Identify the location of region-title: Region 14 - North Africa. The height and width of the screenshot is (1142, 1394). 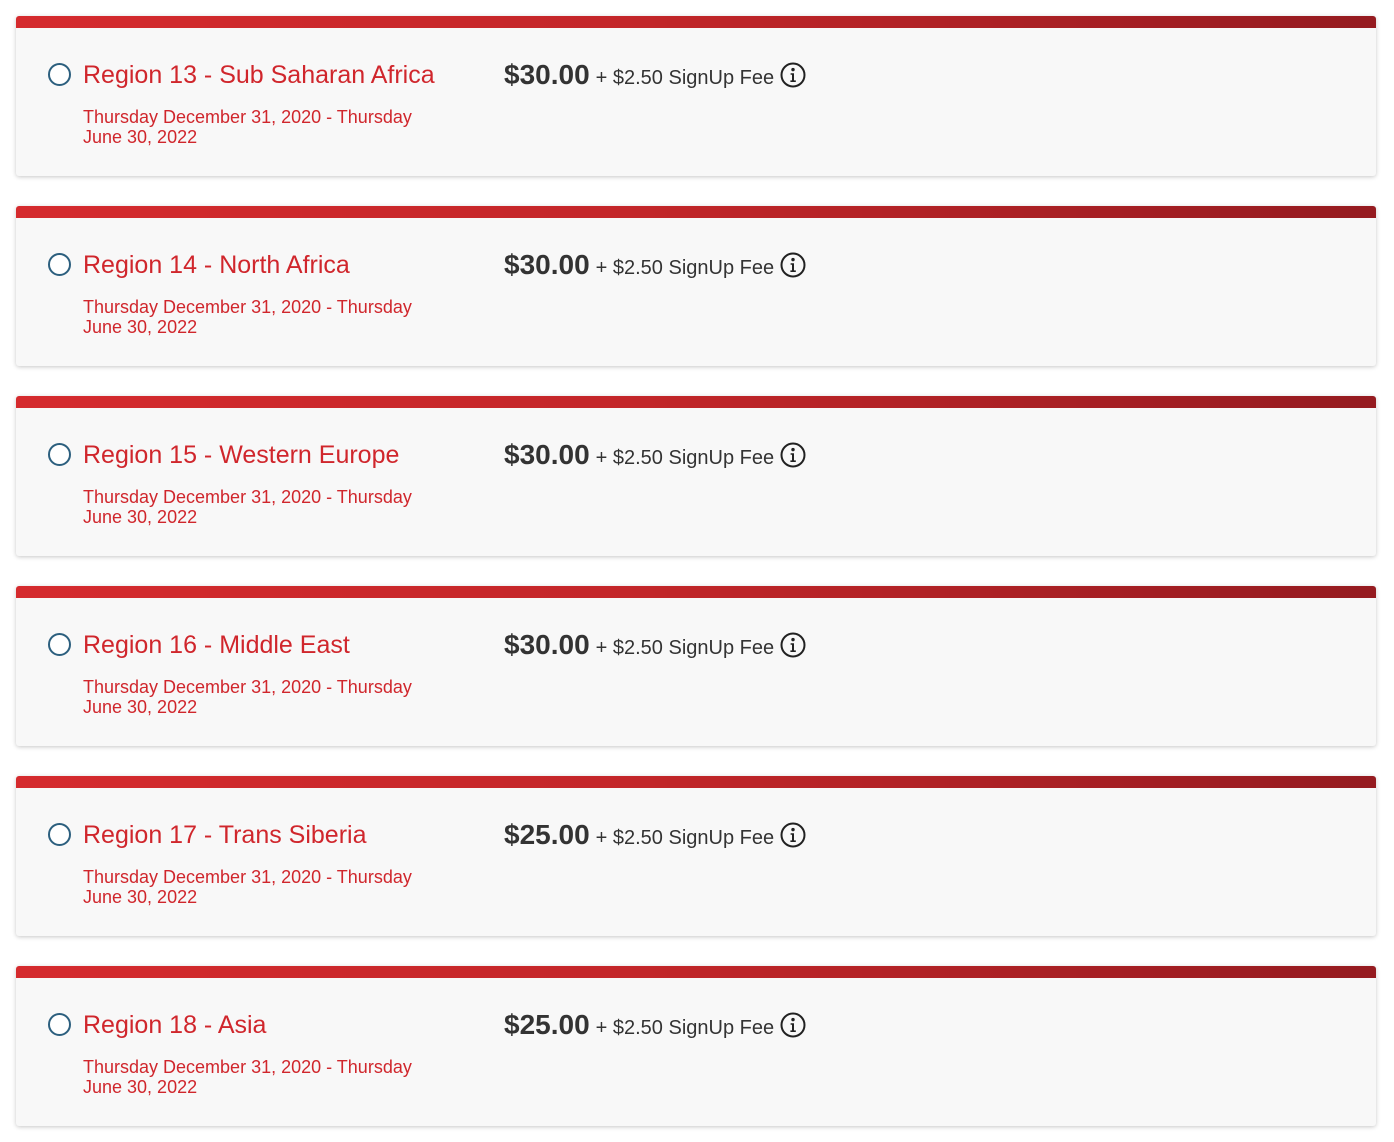
(216, 265).